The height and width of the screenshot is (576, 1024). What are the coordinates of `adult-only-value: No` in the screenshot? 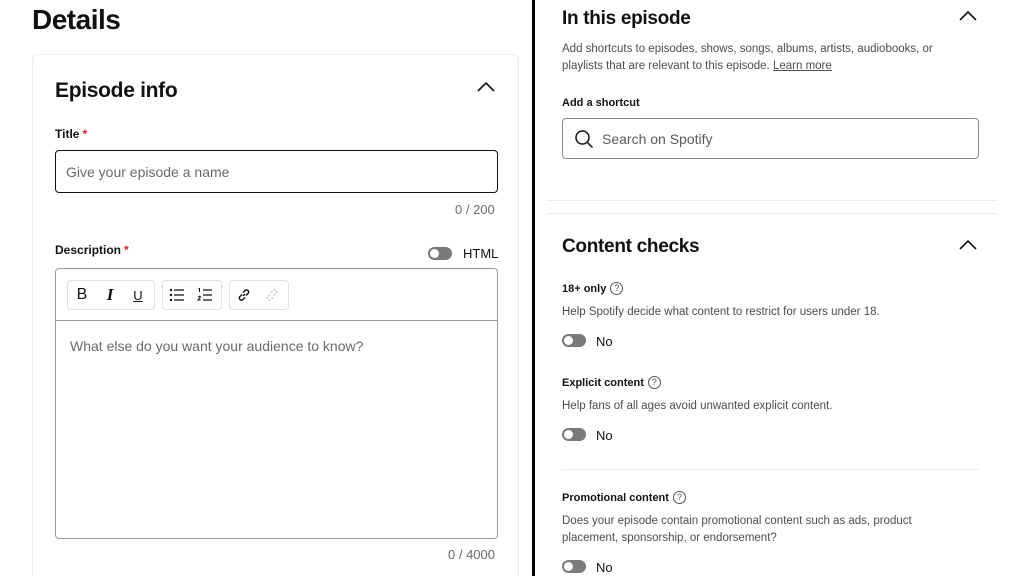 It's located at (604, 341).